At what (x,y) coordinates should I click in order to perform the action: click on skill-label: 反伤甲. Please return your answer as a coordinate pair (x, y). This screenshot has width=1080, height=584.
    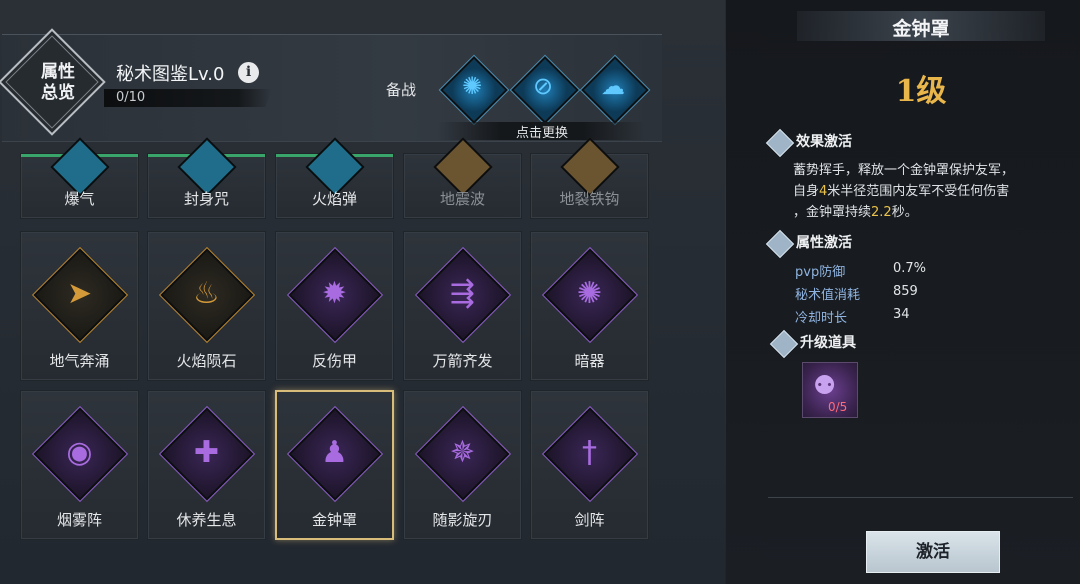
    Looking at the image, I should click on (334, 361).